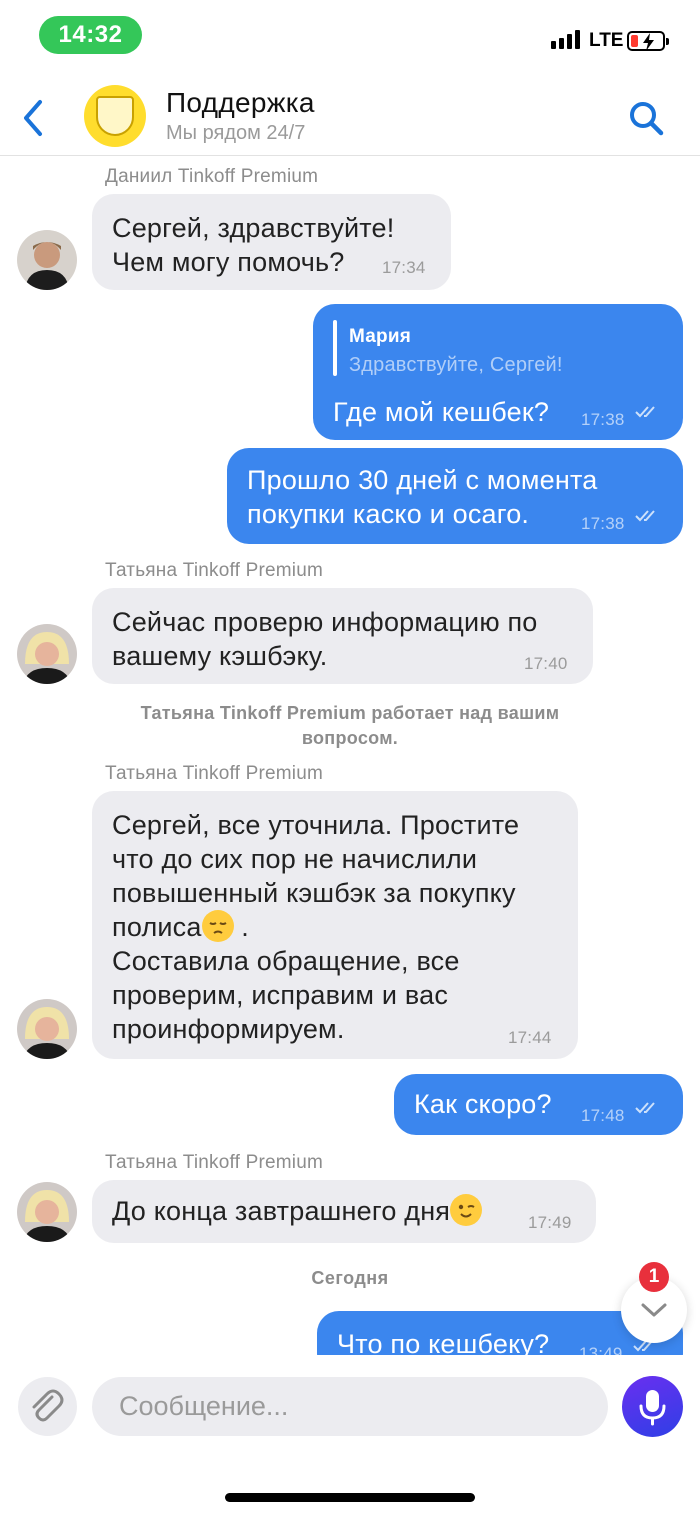 The image size is (700, 1515). Describe the element at coordinates (530, 1037) in the screenshot. I see `message-time: 17:44` at that location.